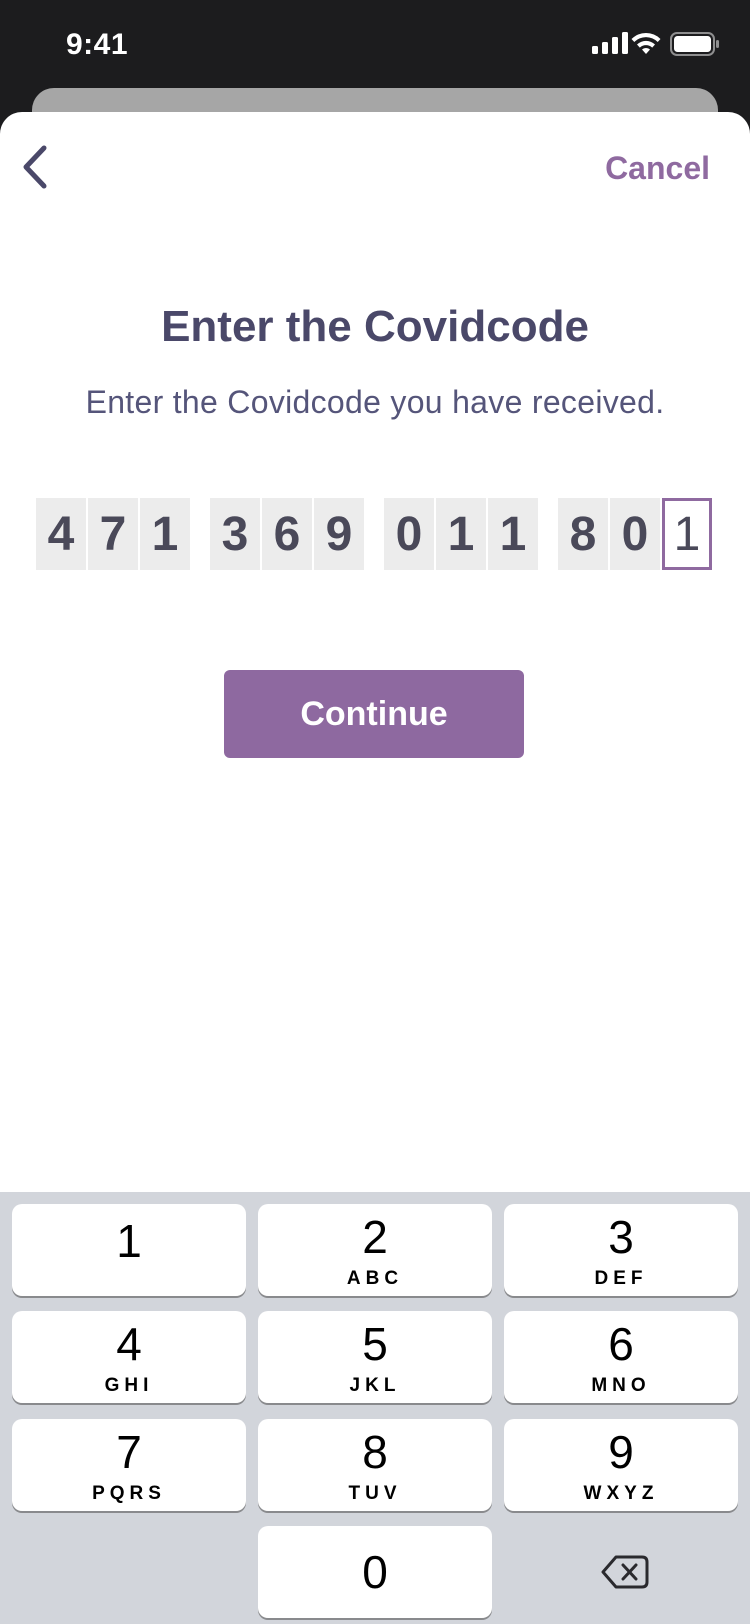 This screenshot has width=750, height=1624. Describe the element at coordinates (129, 1452) in the screenshot. I see `key-number: 7` at that location.